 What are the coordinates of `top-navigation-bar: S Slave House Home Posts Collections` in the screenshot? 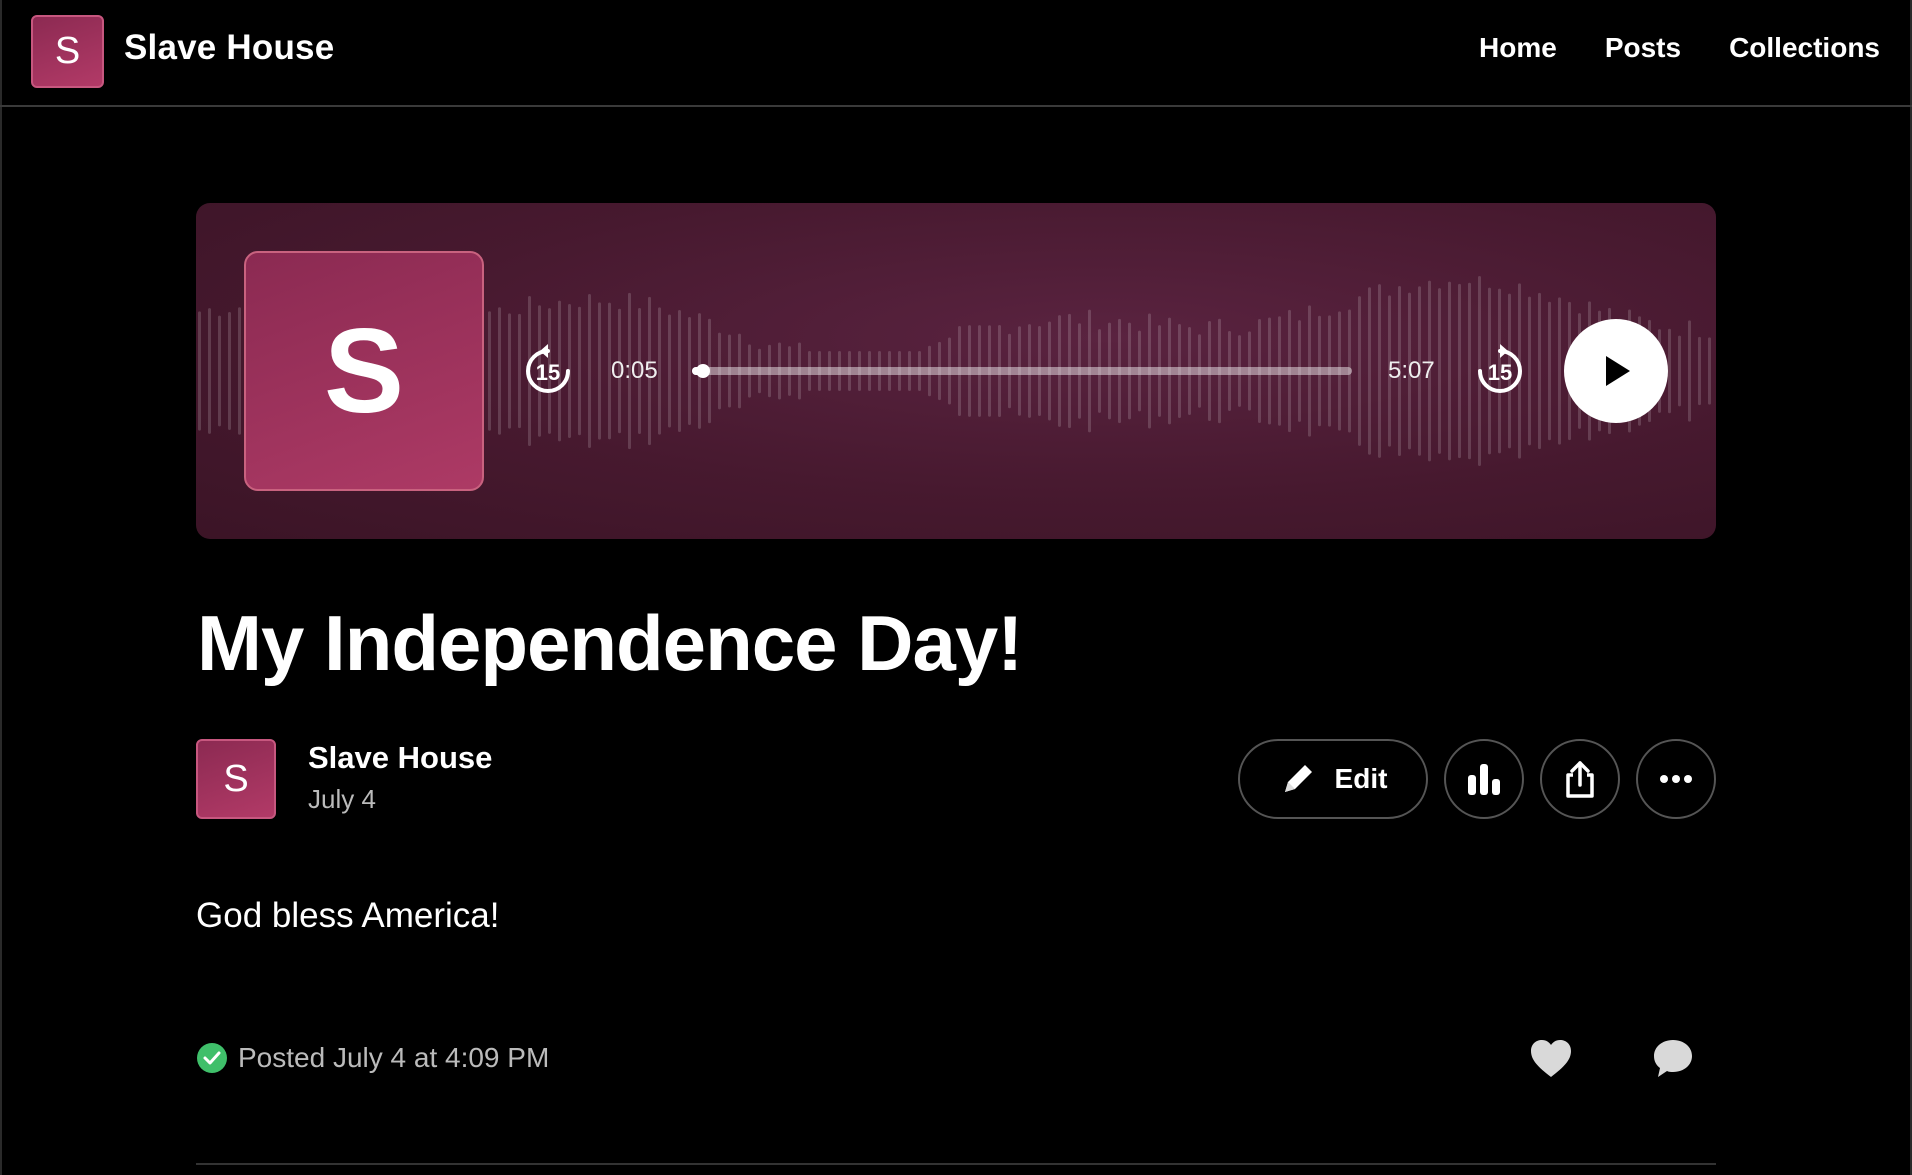 It's located at (956, 53).